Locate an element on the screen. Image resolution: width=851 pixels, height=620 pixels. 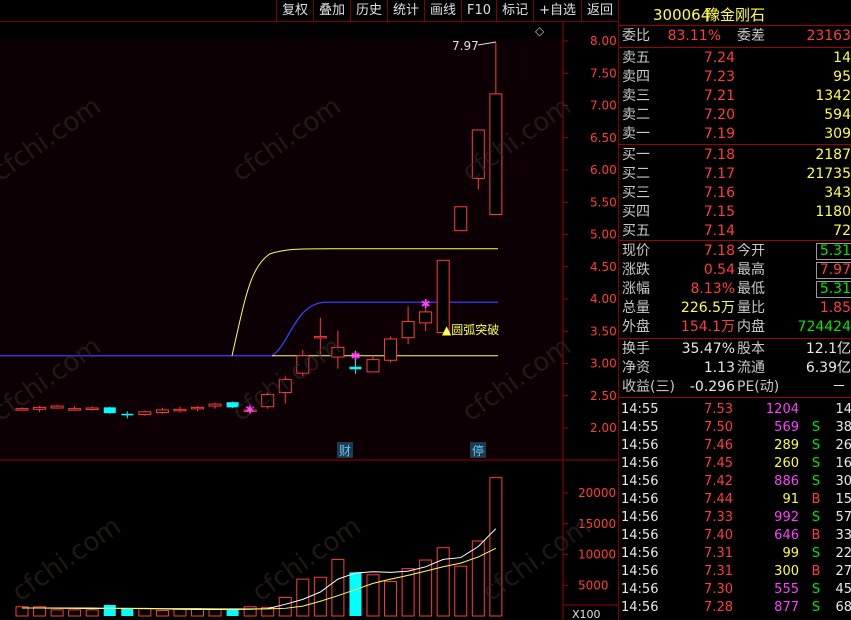
turnover: 35.47% is located at coordinates (708, 349).